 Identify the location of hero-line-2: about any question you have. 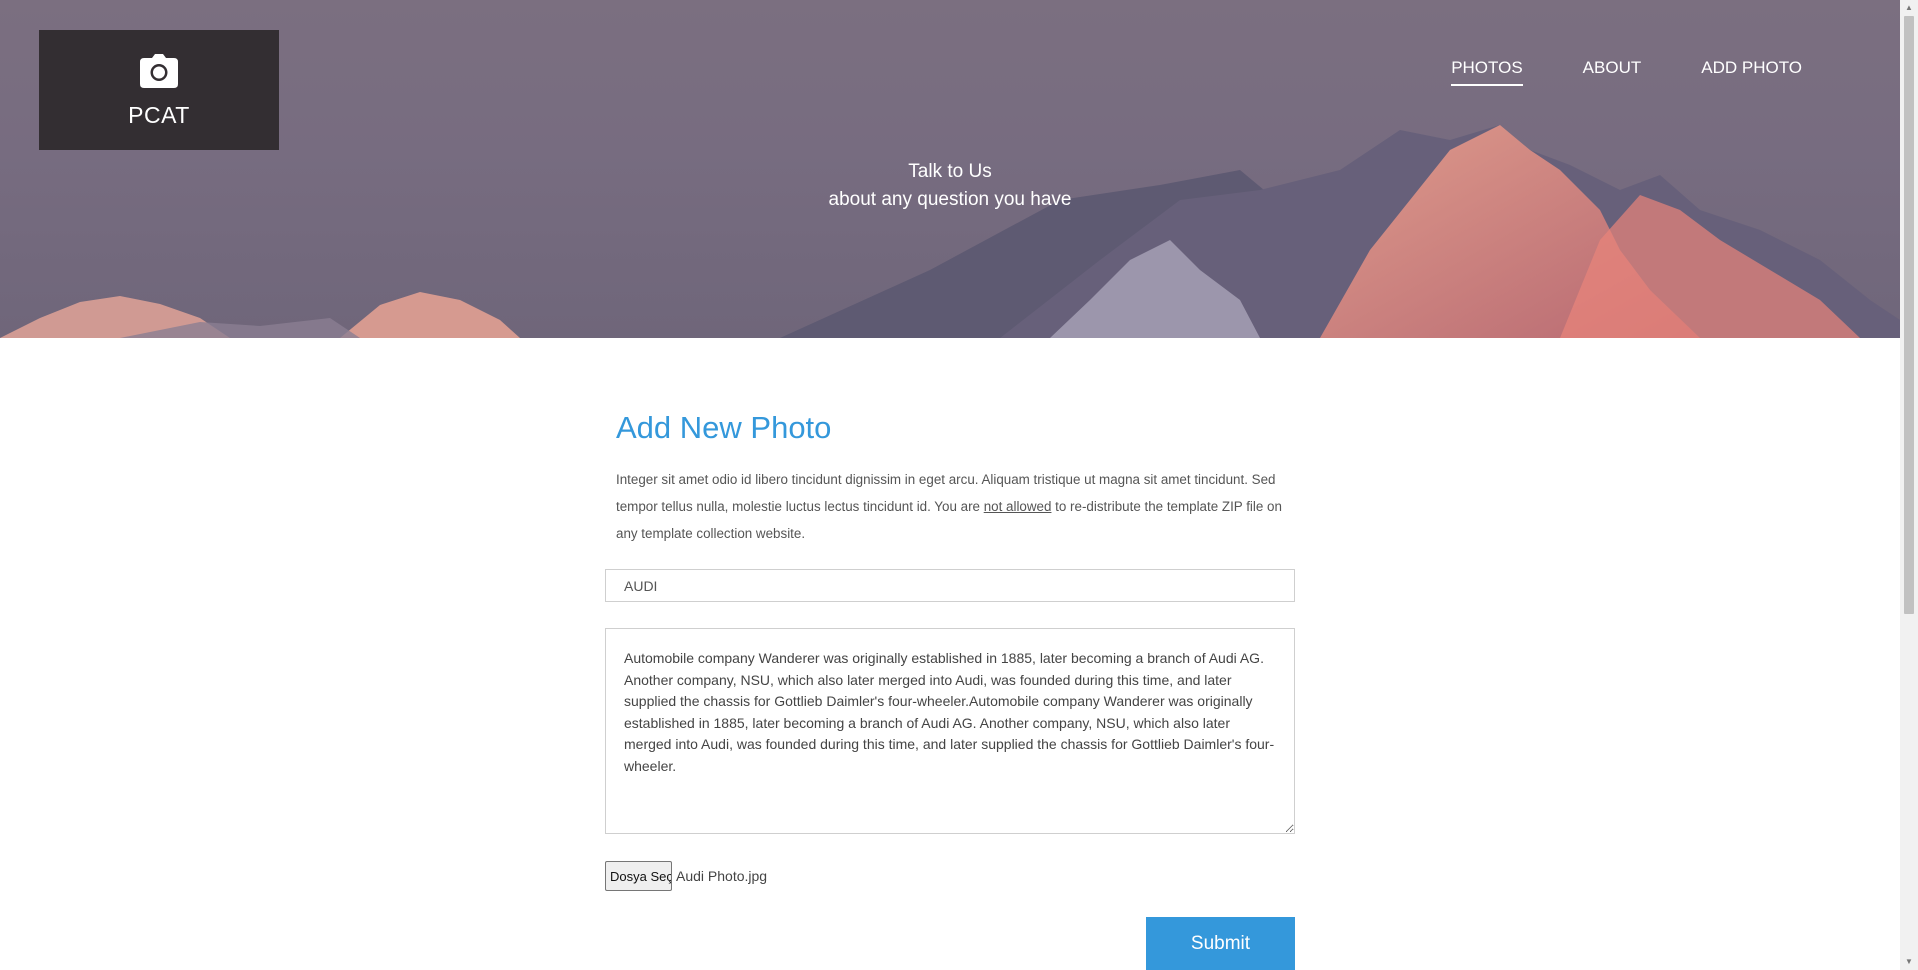
(950, 199).